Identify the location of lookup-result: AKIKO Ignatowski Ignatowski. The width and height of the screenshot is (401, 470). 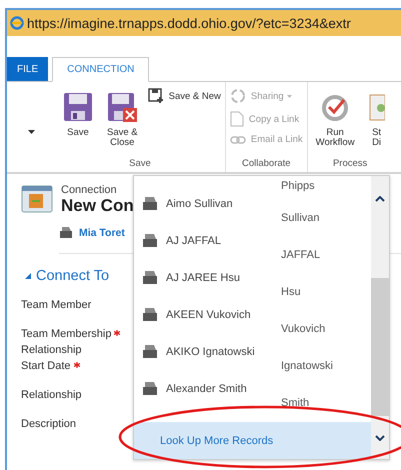
(252, 358).